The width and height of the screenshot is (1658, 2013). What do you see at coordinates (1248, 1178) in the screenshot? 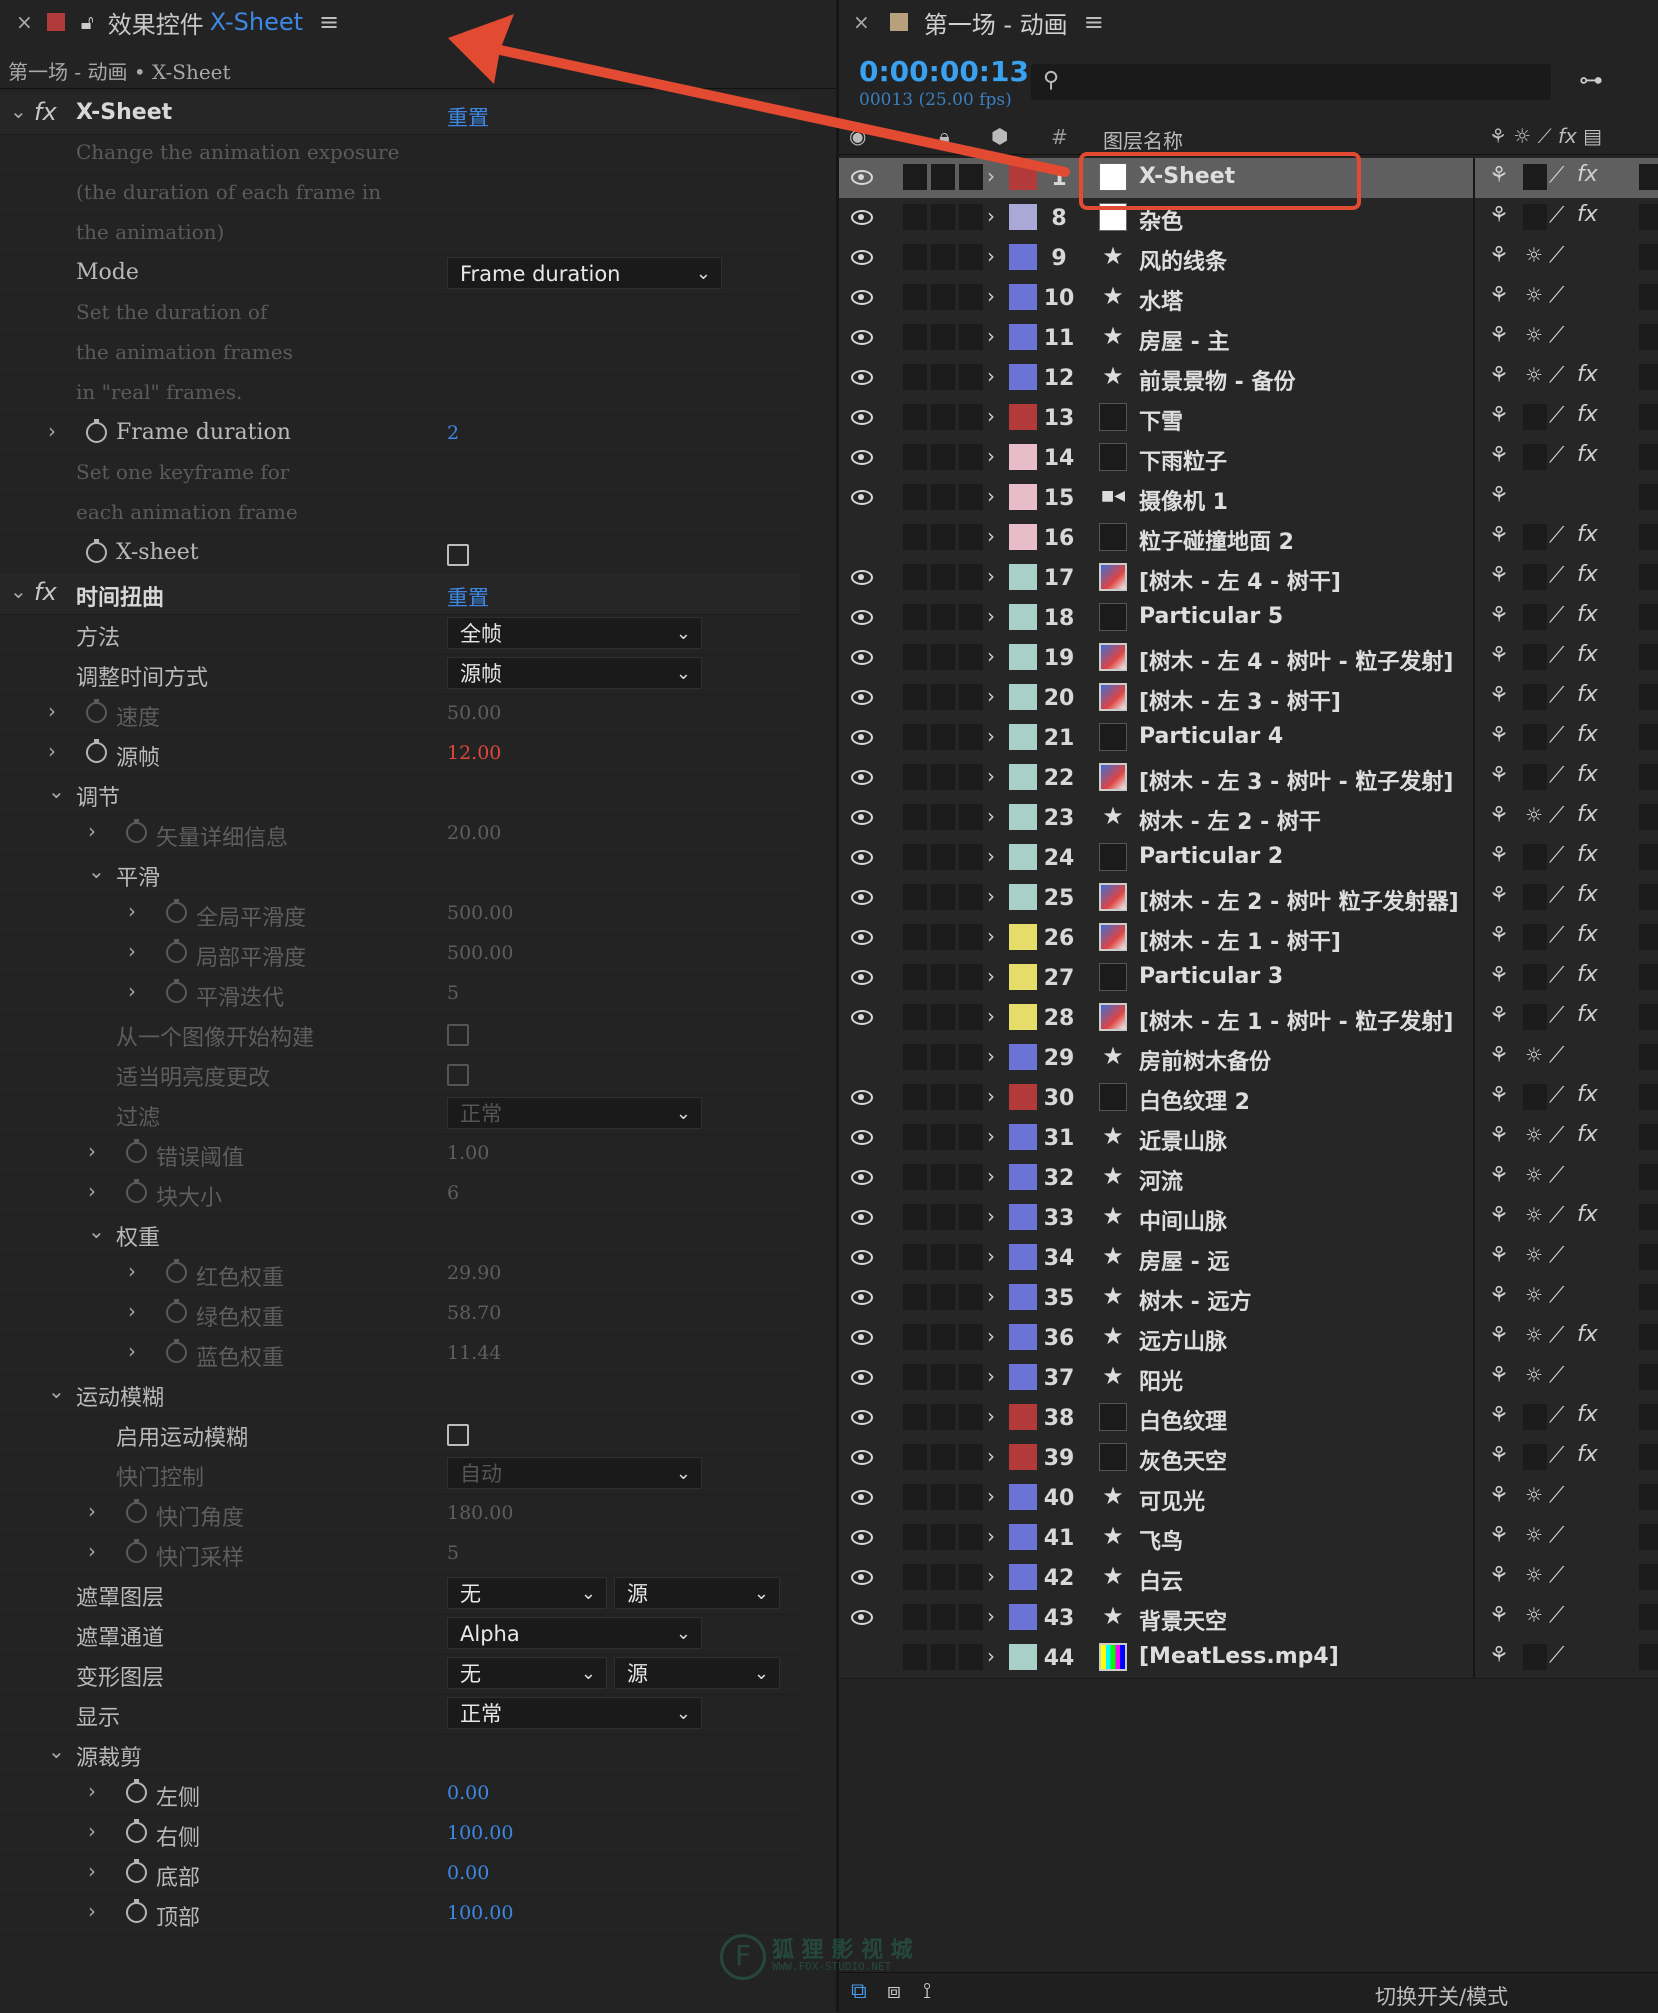
I see `layer-row: › 32 ★ 河流 ⚘ ☼ ⟋` at bounding box center [1248, 1178].